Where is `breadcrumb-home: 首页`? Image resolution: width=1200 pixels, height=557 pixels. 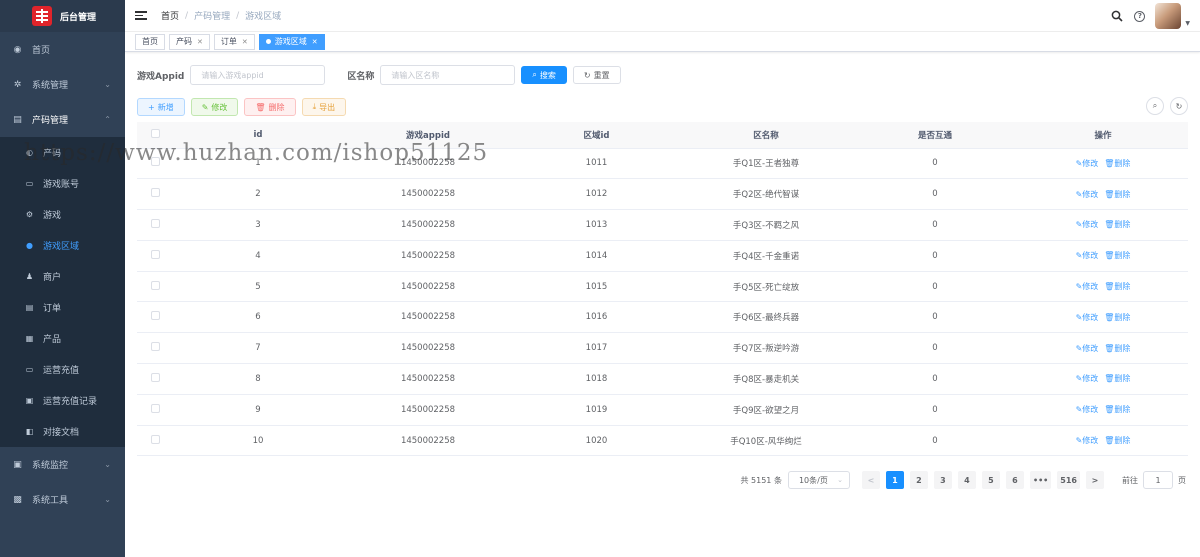
breadcrumb-home: 首页 is located at coordinates (170, 15).